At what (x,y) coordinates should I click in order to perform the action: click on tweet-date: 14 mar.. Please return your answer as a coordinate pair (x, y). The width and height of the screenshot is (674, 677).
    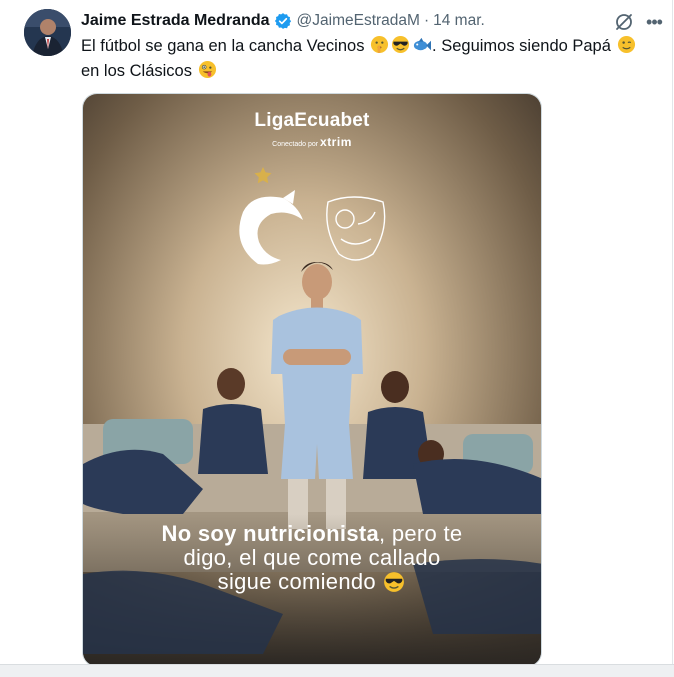
    Looking at the image, I should click on (459, 21).